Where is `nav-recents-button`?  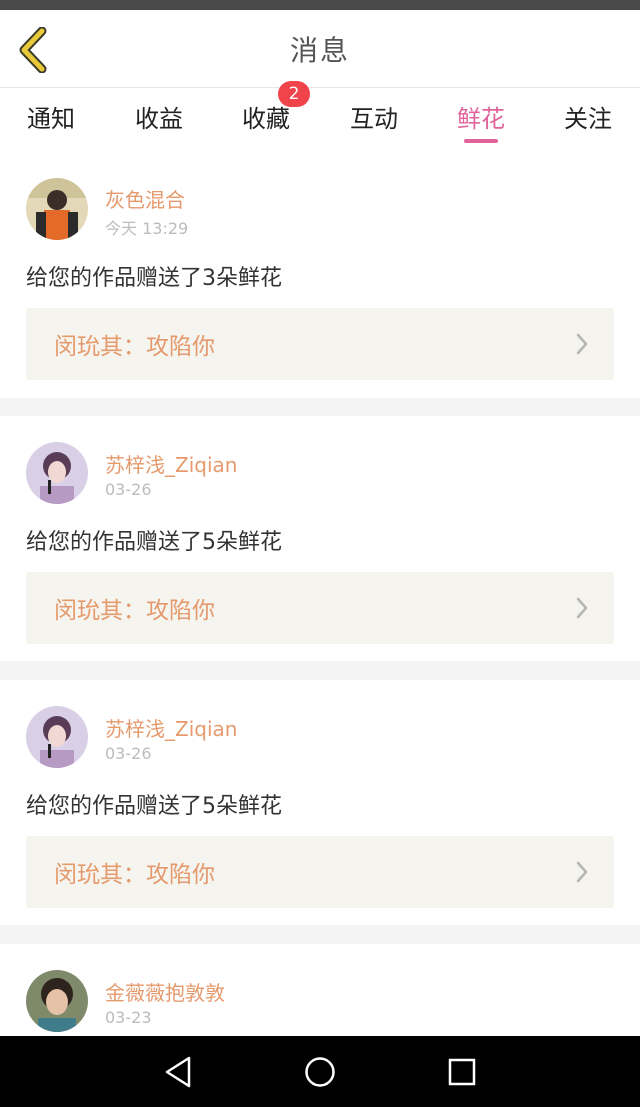 nav-recents-button is located at coordinates (462, 1072).